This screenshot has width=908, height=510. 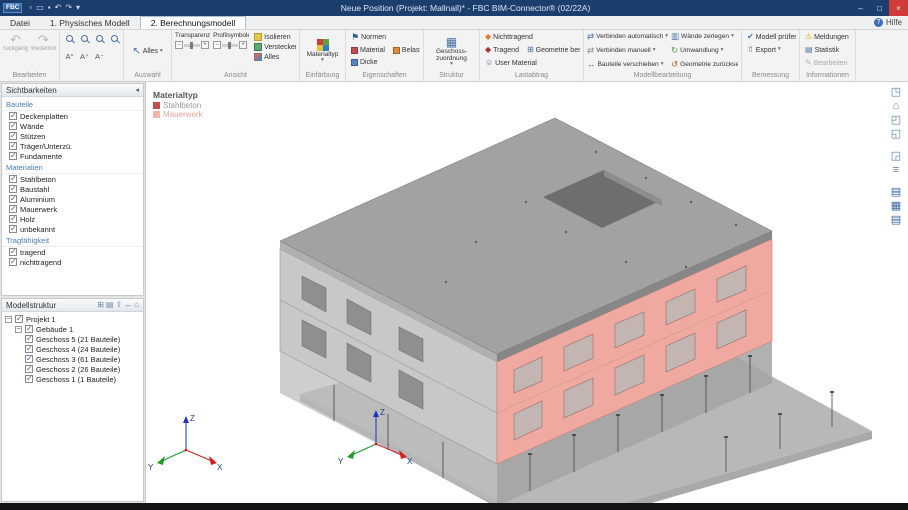 I want to click on materialtyp-button: Materialtyp ▾, so click(x=322, y=51).